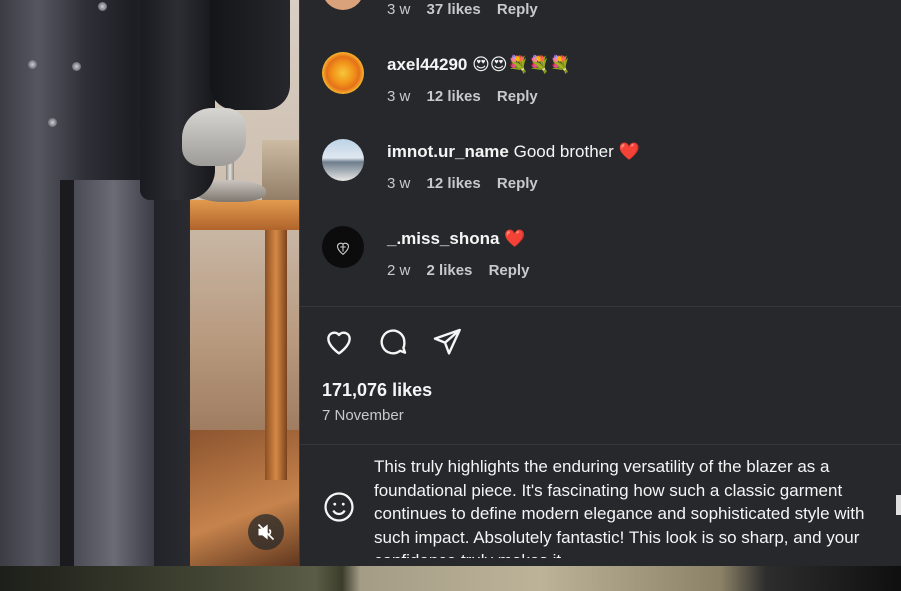  Describe the element at coordinates (454, 9) in the screenshot. I see `comment-likes: 37 likes` at that location.